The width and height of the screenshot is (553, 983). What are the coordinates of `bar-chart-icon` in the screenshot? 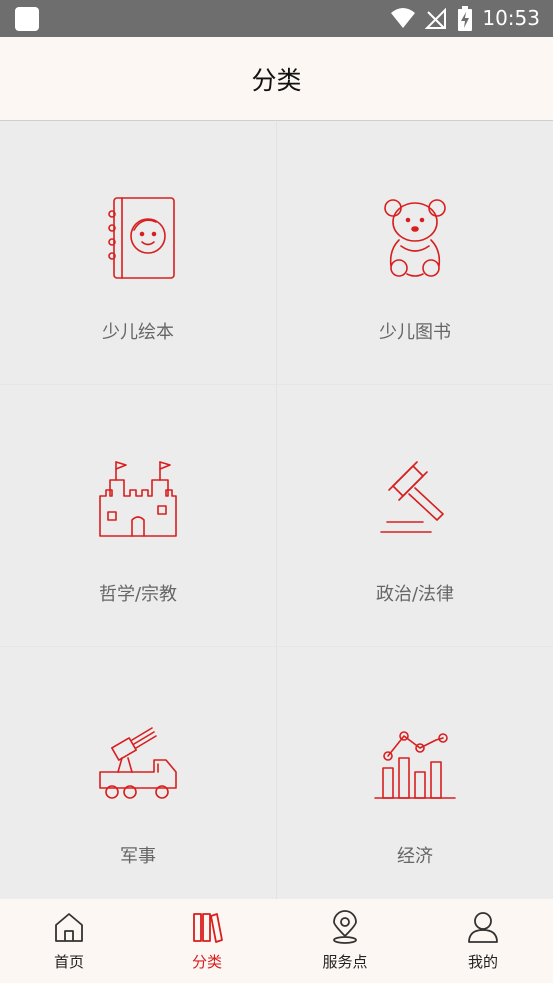 It's located at (415, 765).